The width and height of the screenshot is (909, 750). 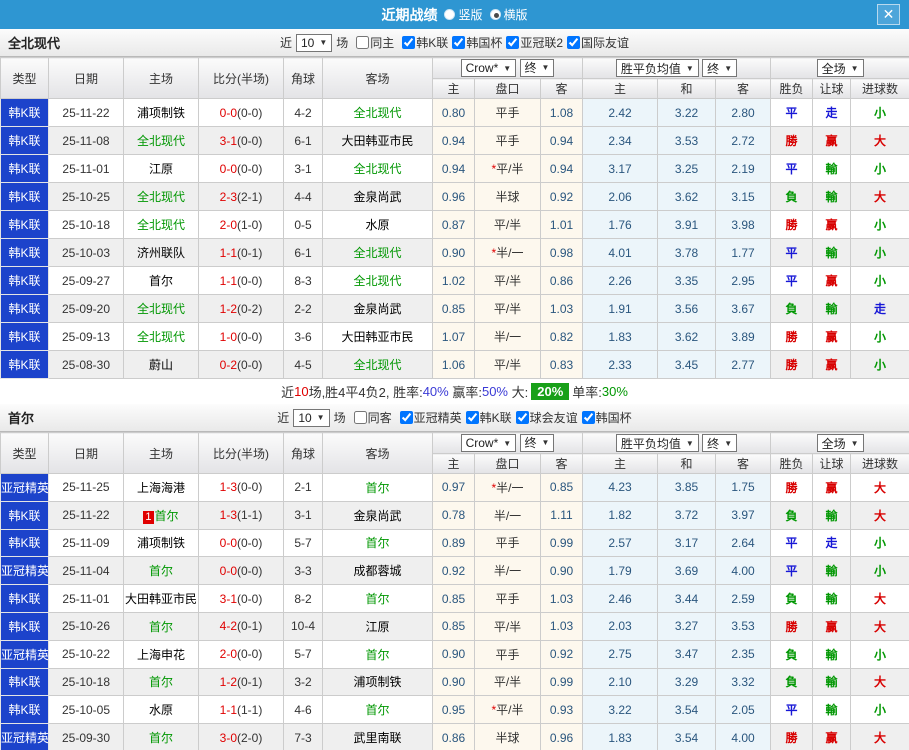 What do you see at coordinates (832, 280) in the screenshot?
I see `handicap-result-cell: 赢` at bounding box center [832, 280].